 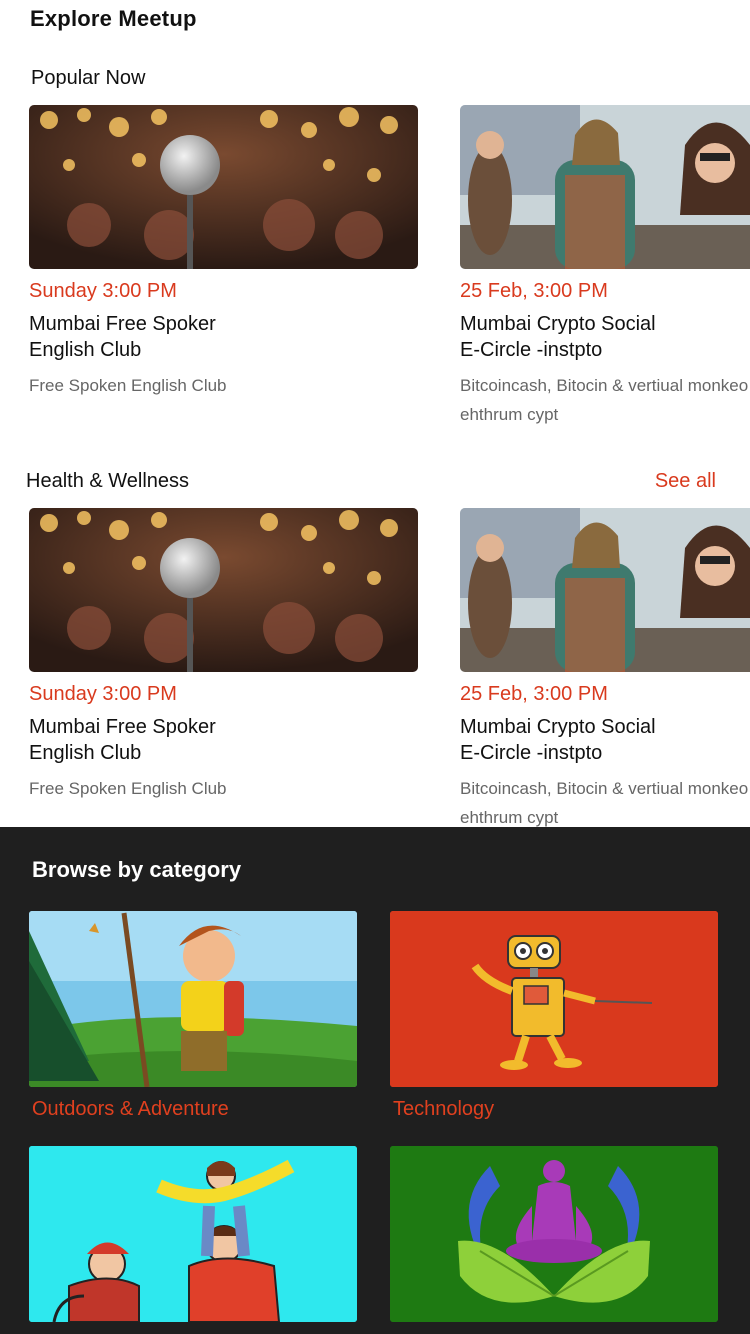 What do you see at coordinates (685, 481) in the screenshot?
I see `see-all-link: See all` at bounding box center [685, 481].